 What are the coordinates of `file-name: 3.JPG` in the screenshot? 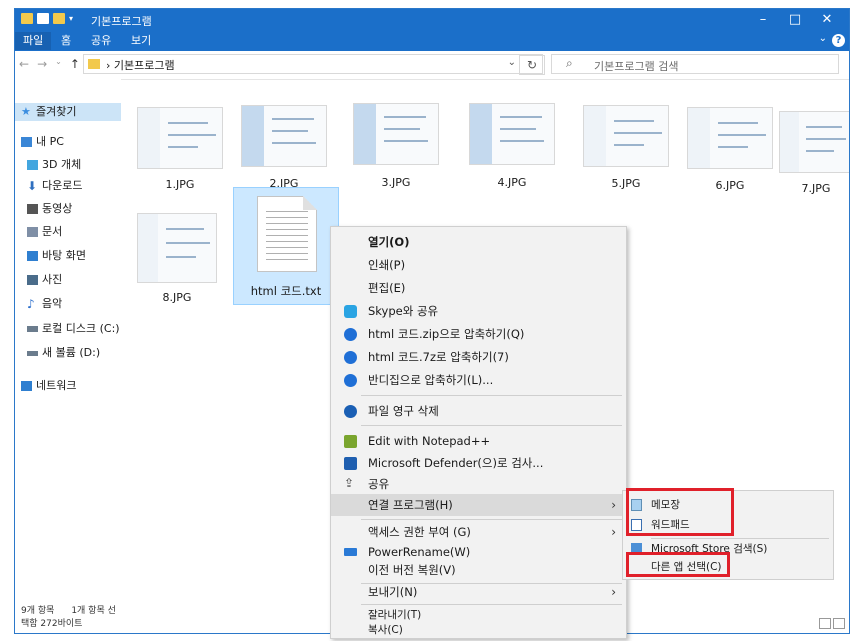 It's located at (396, 182).